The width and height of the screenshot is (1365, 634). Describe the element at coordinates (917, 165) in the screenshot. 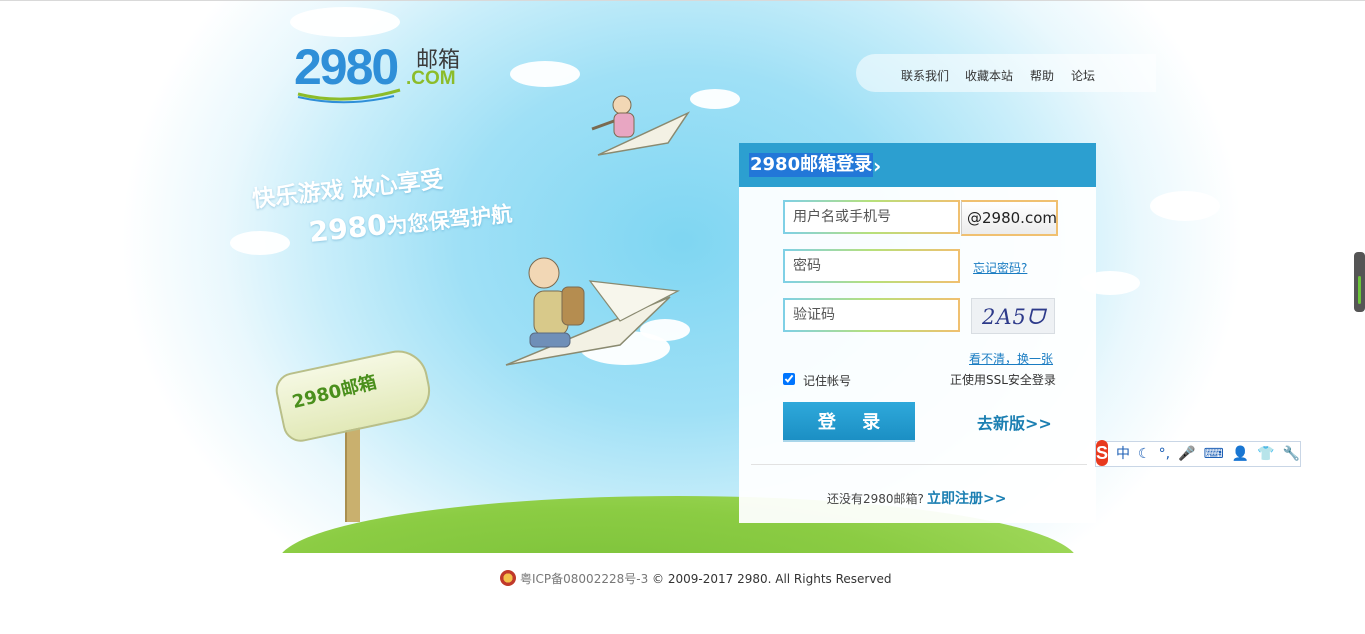

I see `login-header: 2980邮箱登录 ›` at that location.